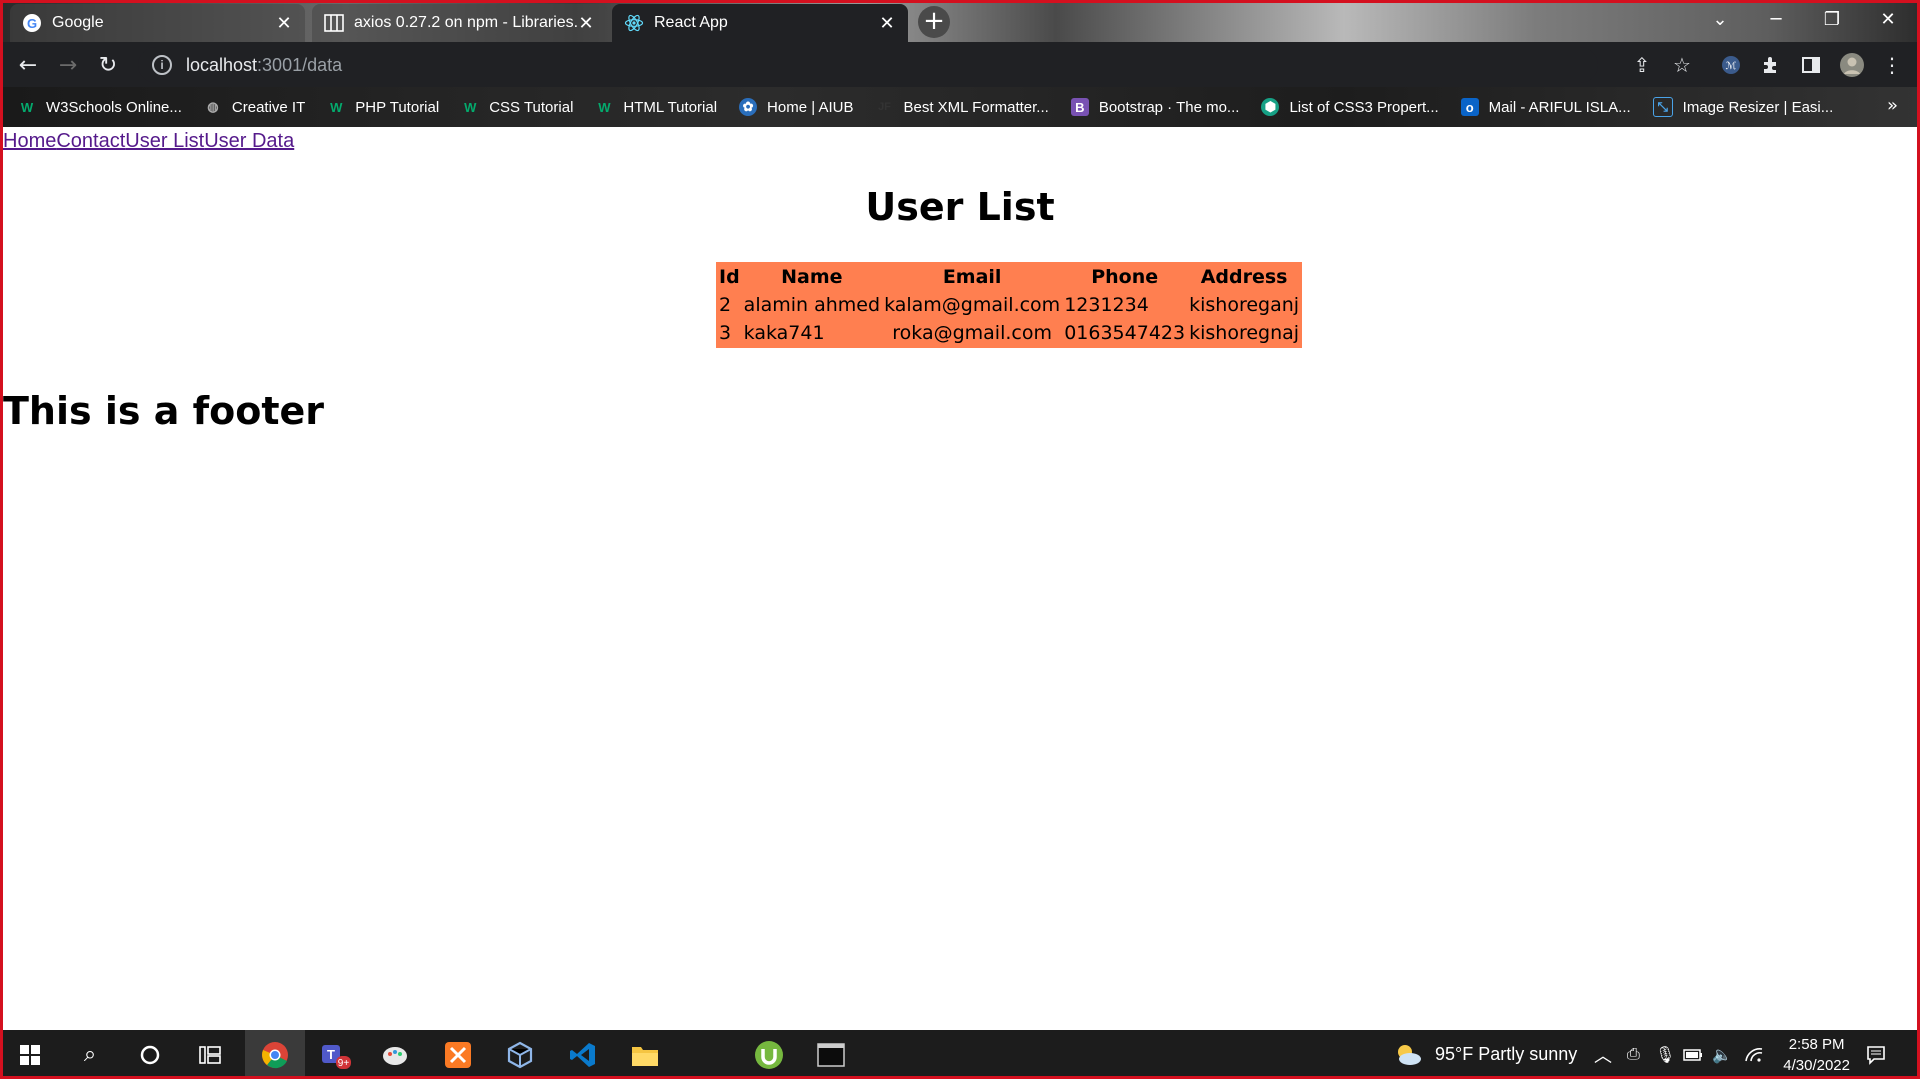  I want to click on chrome-icon, so click(275, 1054).